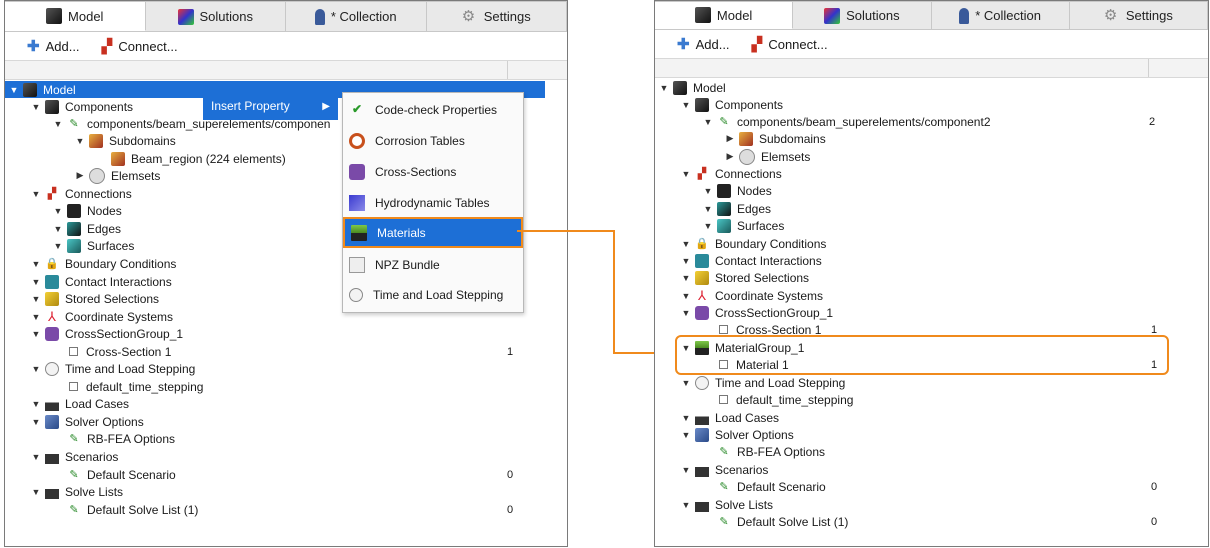 The height and width of the screenshot is (548, 1210). Describe the element at coordinates (86, 16) in the screenshot. I see `tab-label: Model` at that location.